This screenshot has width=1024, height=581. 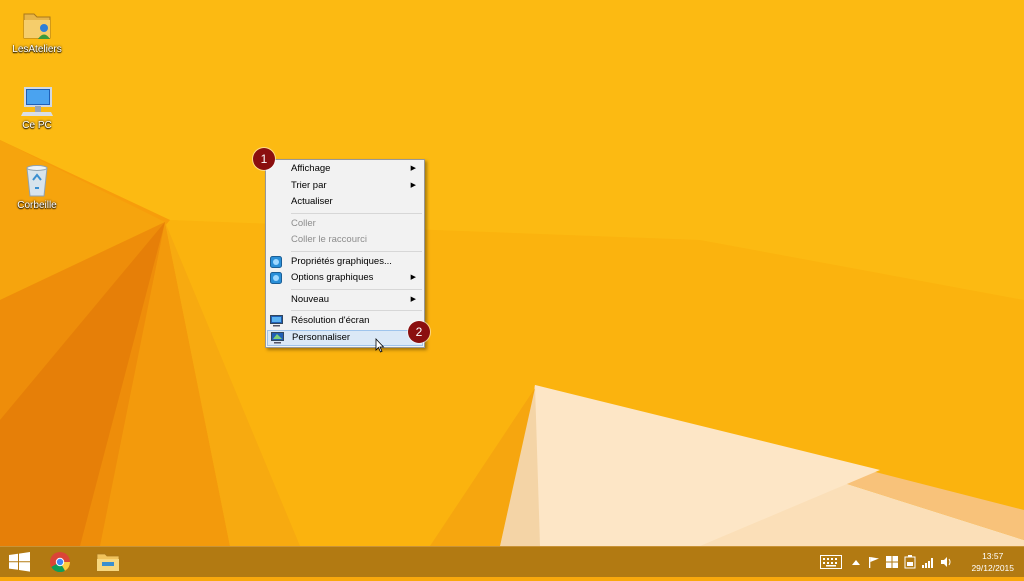 I want to click on menu-item-label: Coller le raccourci, so click(x=329, y=239).